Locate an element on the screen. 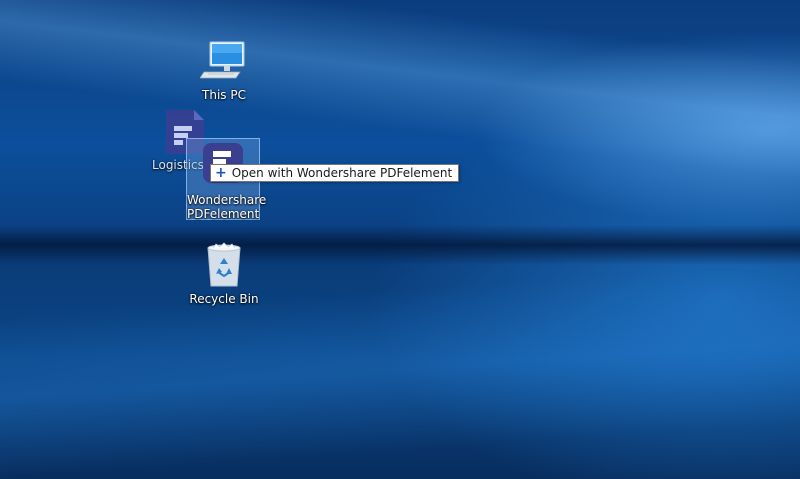 The height and width of the screenshot is (479, 800). desktop-icon-this-pc: This PC is located at coordinates (224, 71).